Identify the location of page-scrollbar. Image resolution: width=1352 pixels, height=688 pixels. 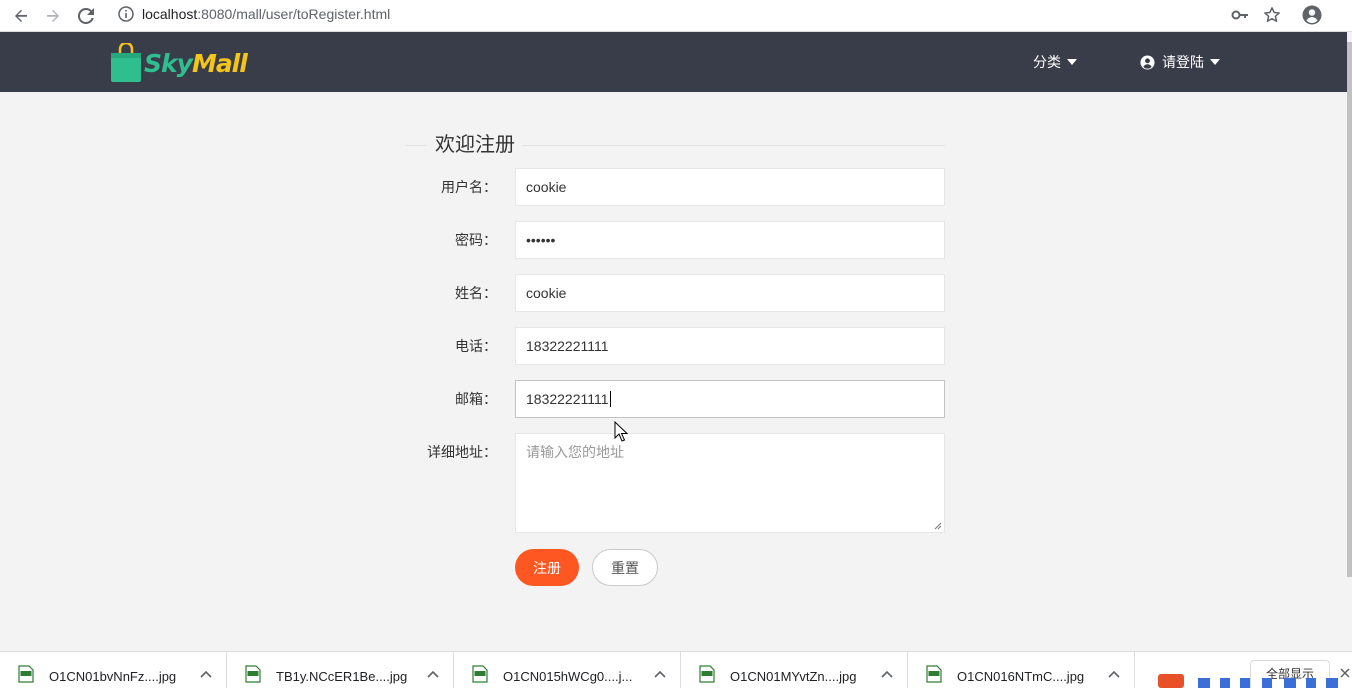
(1349, 342).